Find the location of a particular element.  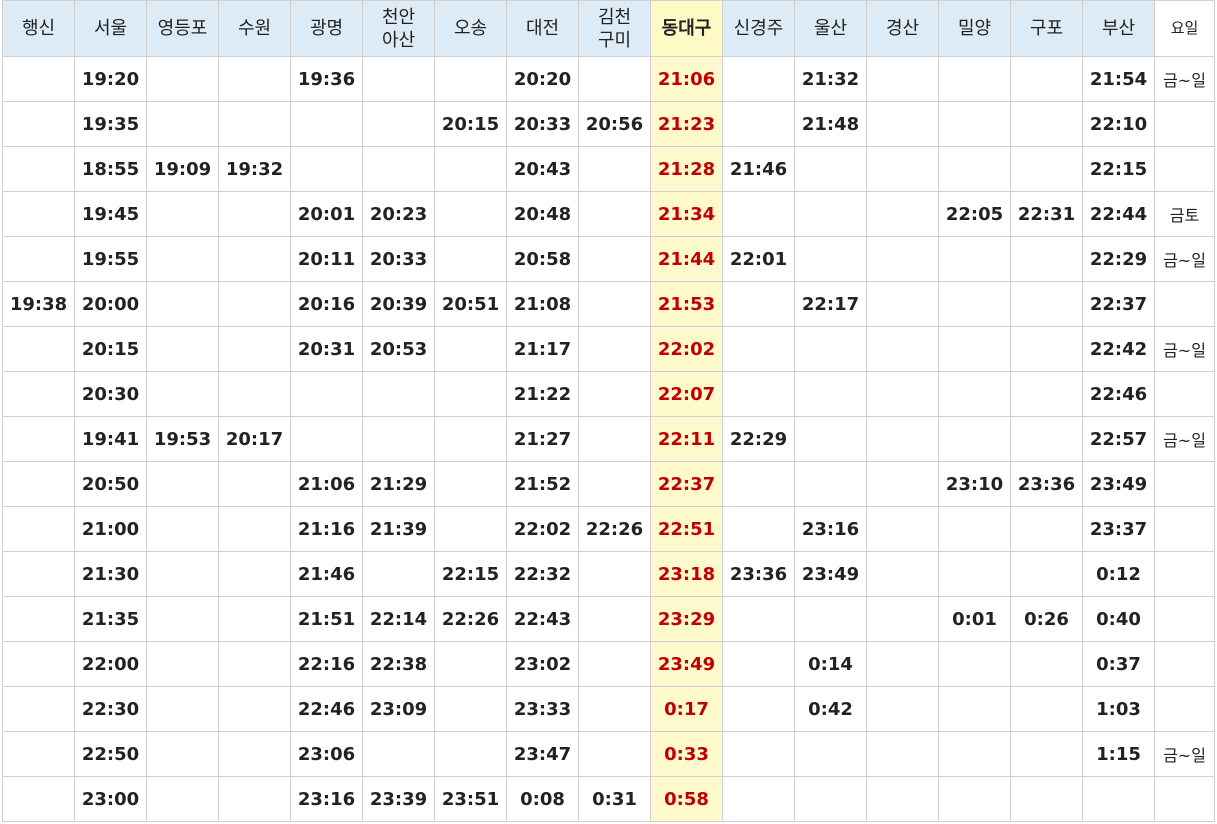

time-cell: 20:31 is located at coordinates (326, 349).